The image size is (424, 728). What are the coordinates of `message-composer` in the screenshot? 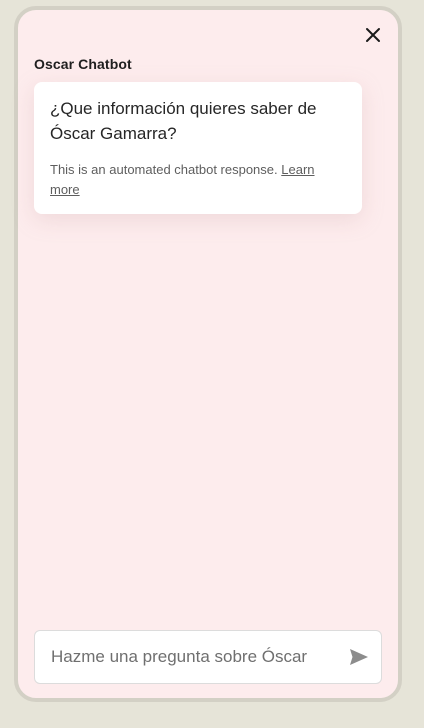 It's located at (208, 657).